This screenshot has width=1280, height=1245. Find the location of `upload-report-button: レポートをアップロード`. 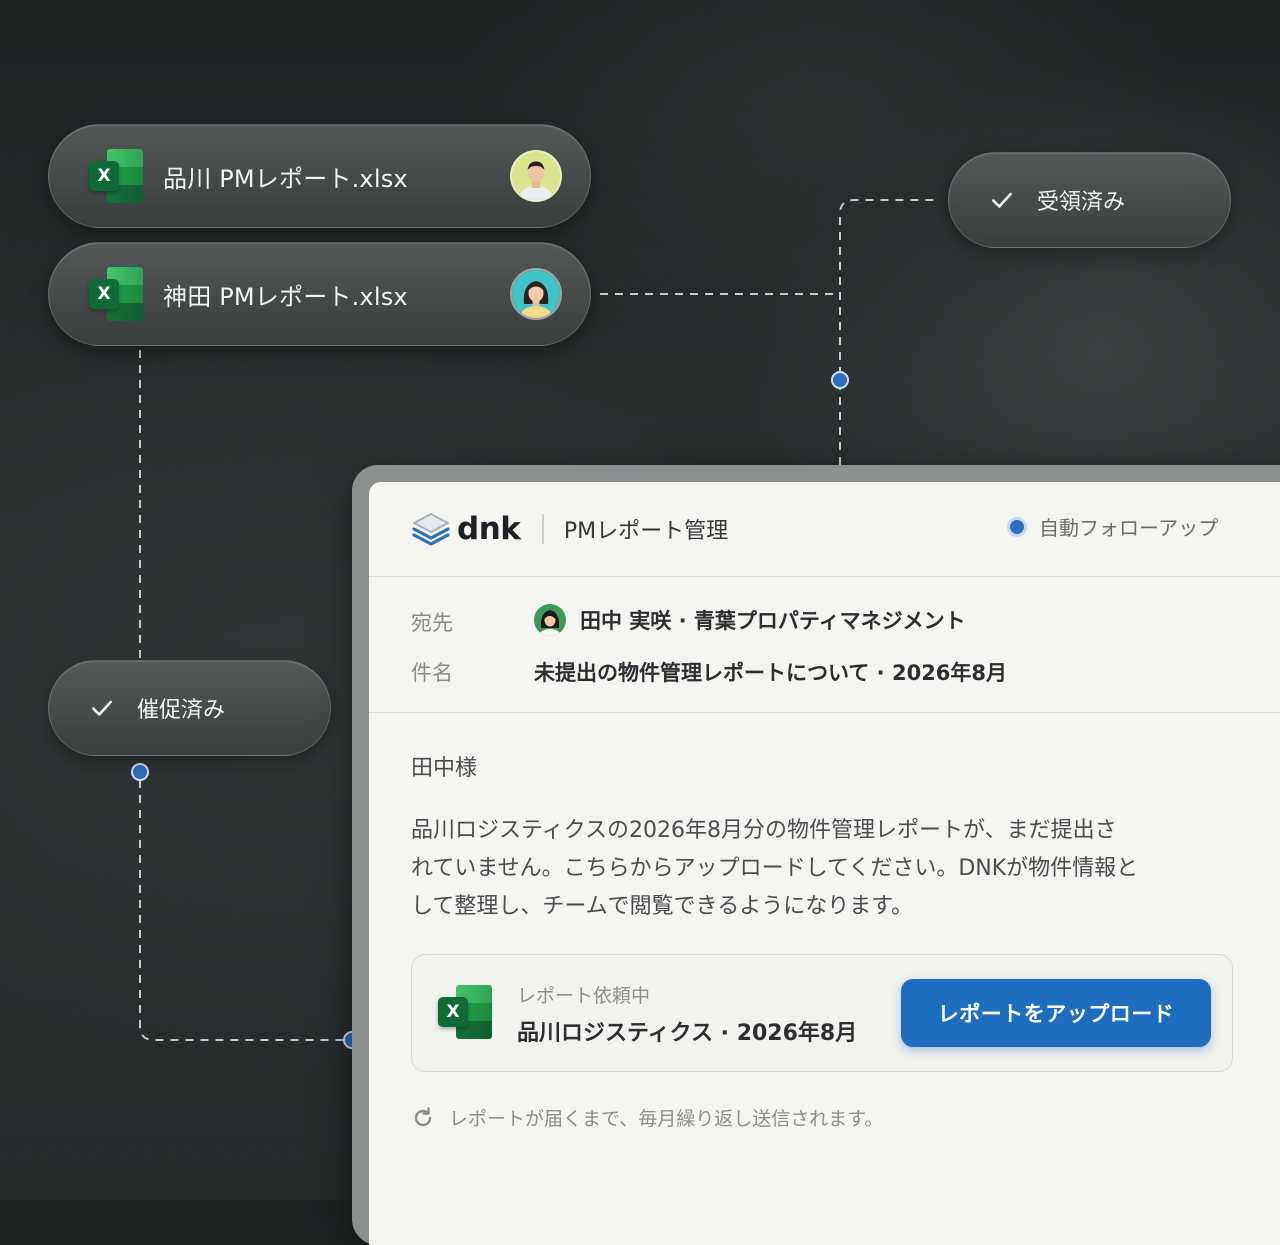

upload-report-button: レポートをアップロード is located at coordinates (1056, 1013).